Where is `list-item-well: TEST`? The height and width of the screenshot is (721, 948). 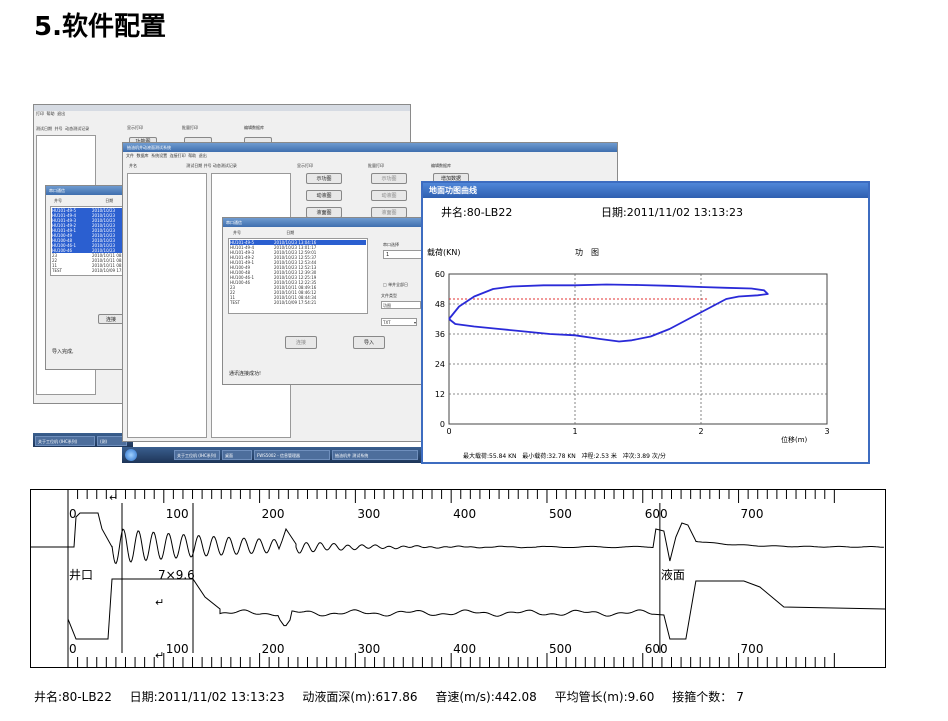 list-item-well: TEST is located at coordinates (235, 302).